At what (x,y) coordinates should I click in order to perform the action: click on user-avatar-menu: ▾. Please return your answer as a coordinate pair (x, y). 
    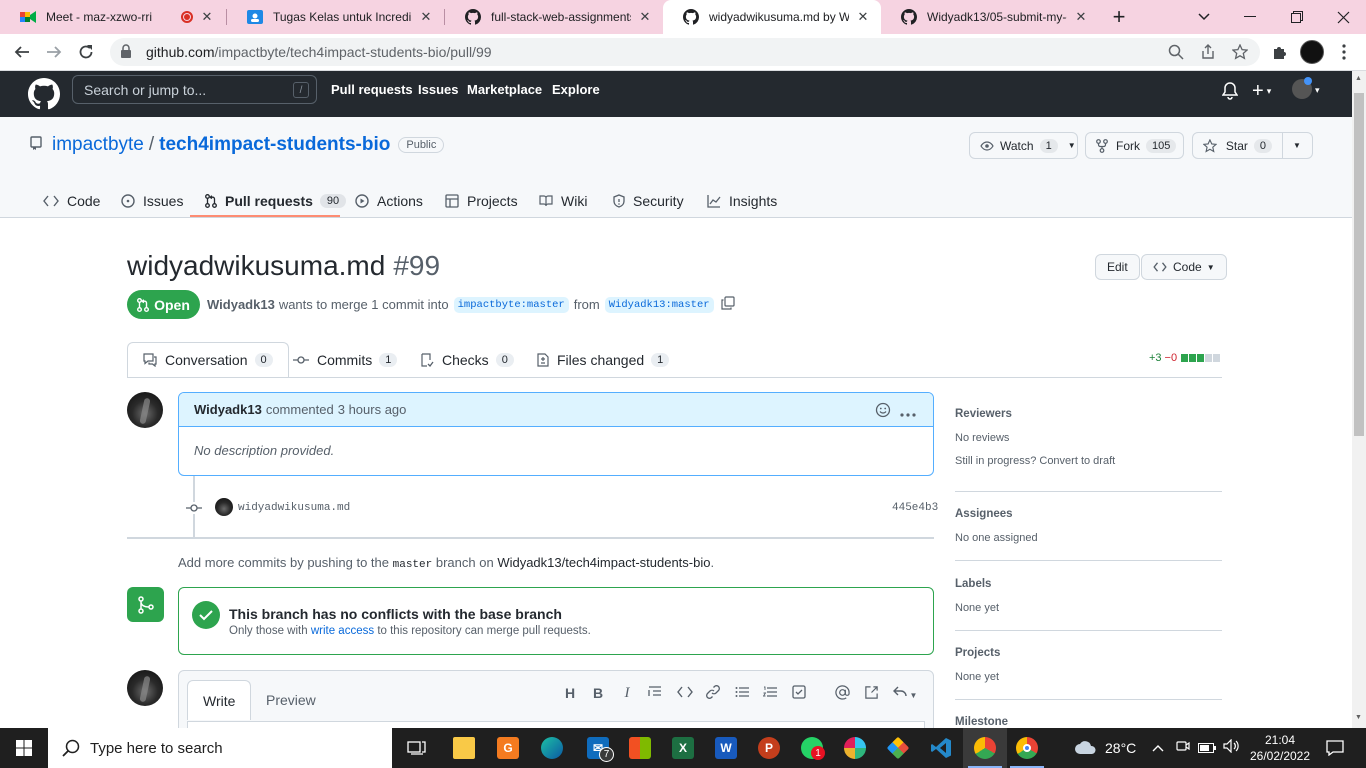
    Looking at the image, I should click on (1306, 88).